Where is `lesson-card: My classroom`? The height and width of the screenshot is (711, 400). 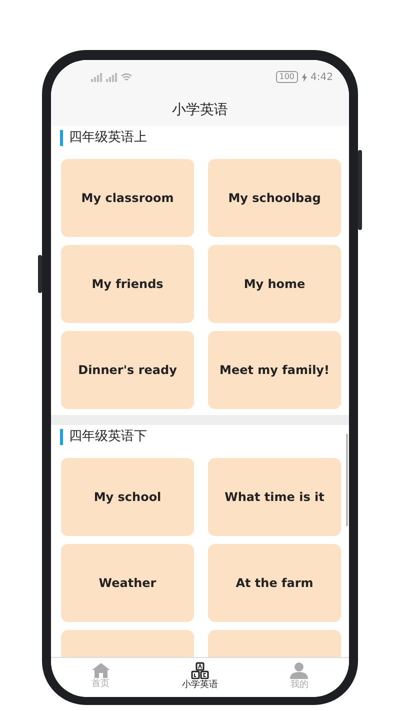 lesson-card: My classroom is located at coordinates (127, 198).